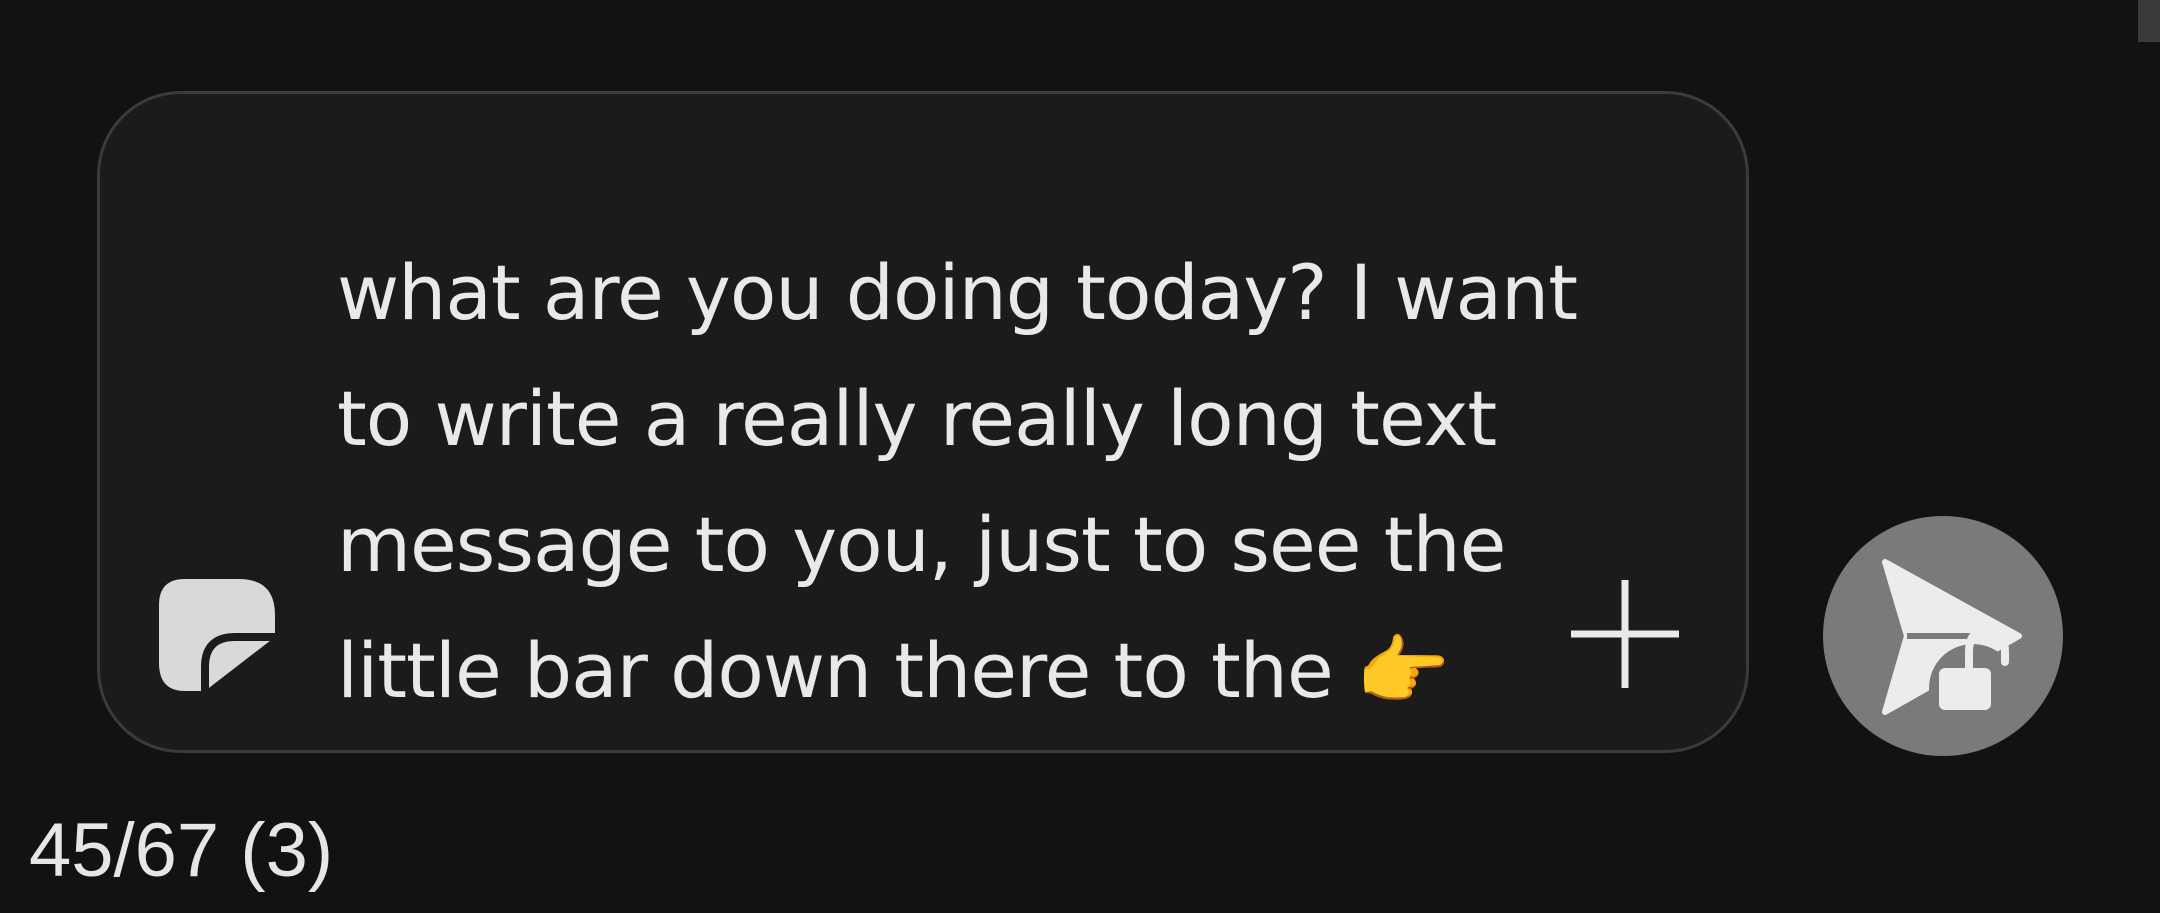 The image size is (2160, 913). I want to click on attach-button, so click(1625, 634).